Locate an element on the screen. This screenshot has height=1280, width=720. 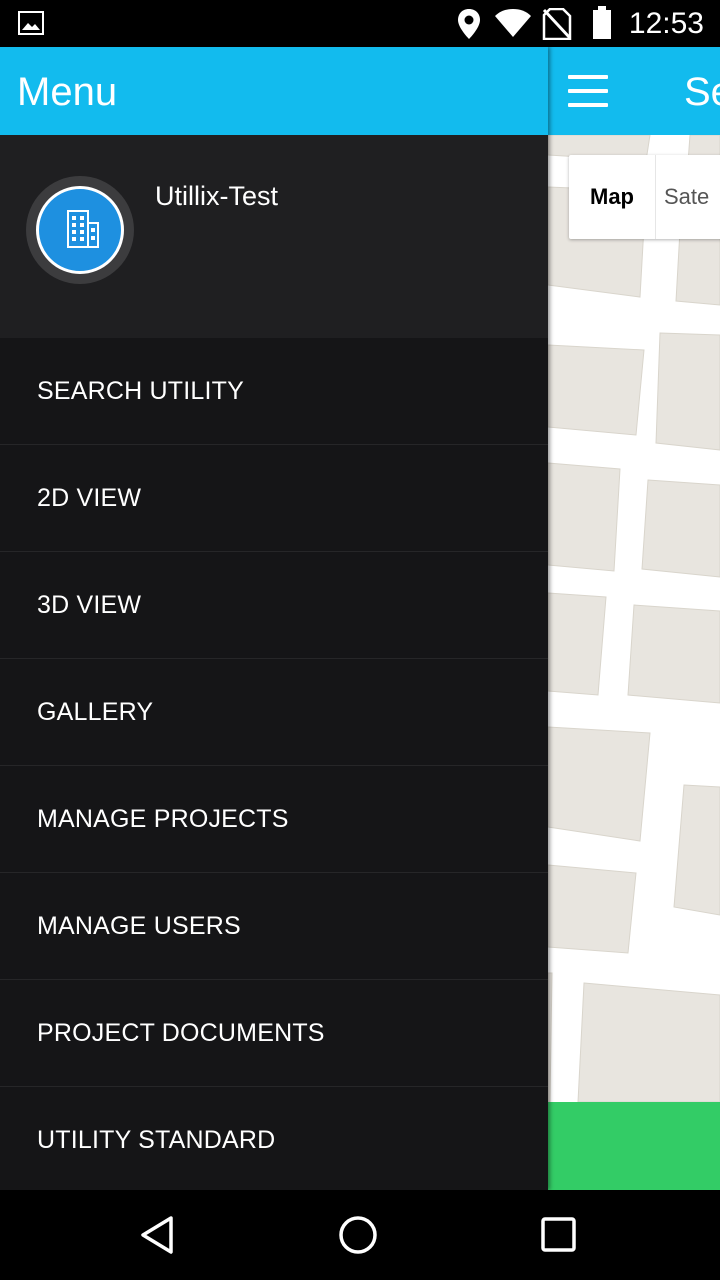
menu-item-manage-projects: MANAGE PROJECTS is located at coordinates (274, 819).